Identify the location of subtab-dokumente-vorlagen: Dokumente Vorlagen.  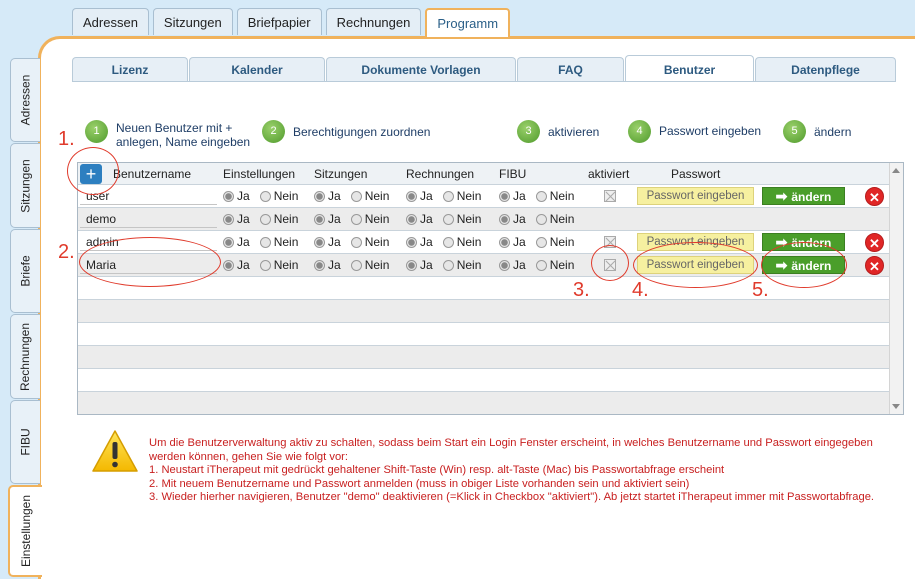
(421, 69).